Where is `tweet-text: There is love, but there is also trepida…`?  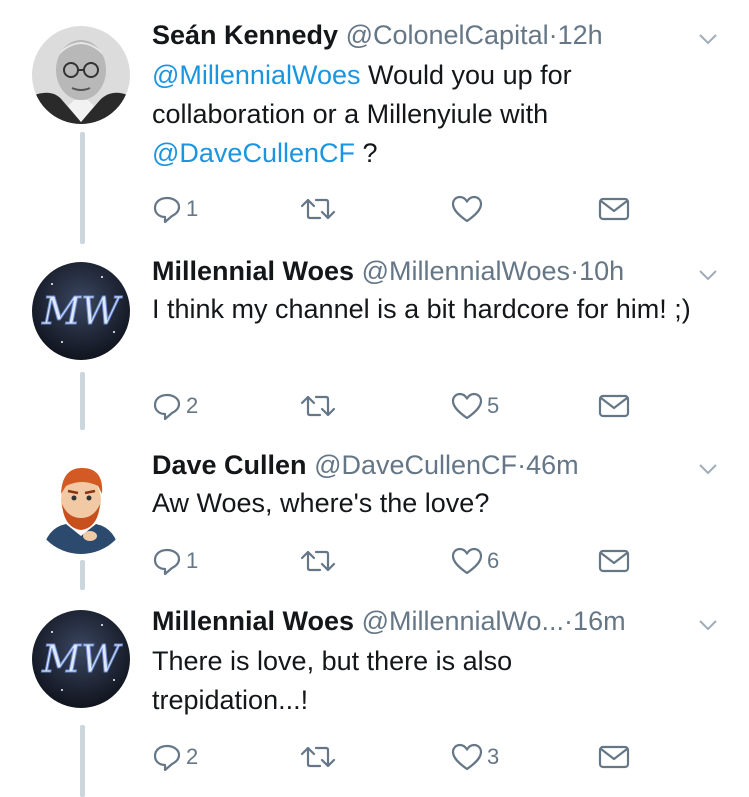 tweet-text: There is love, but there is also trepida… is located at coordinates (332, 680).